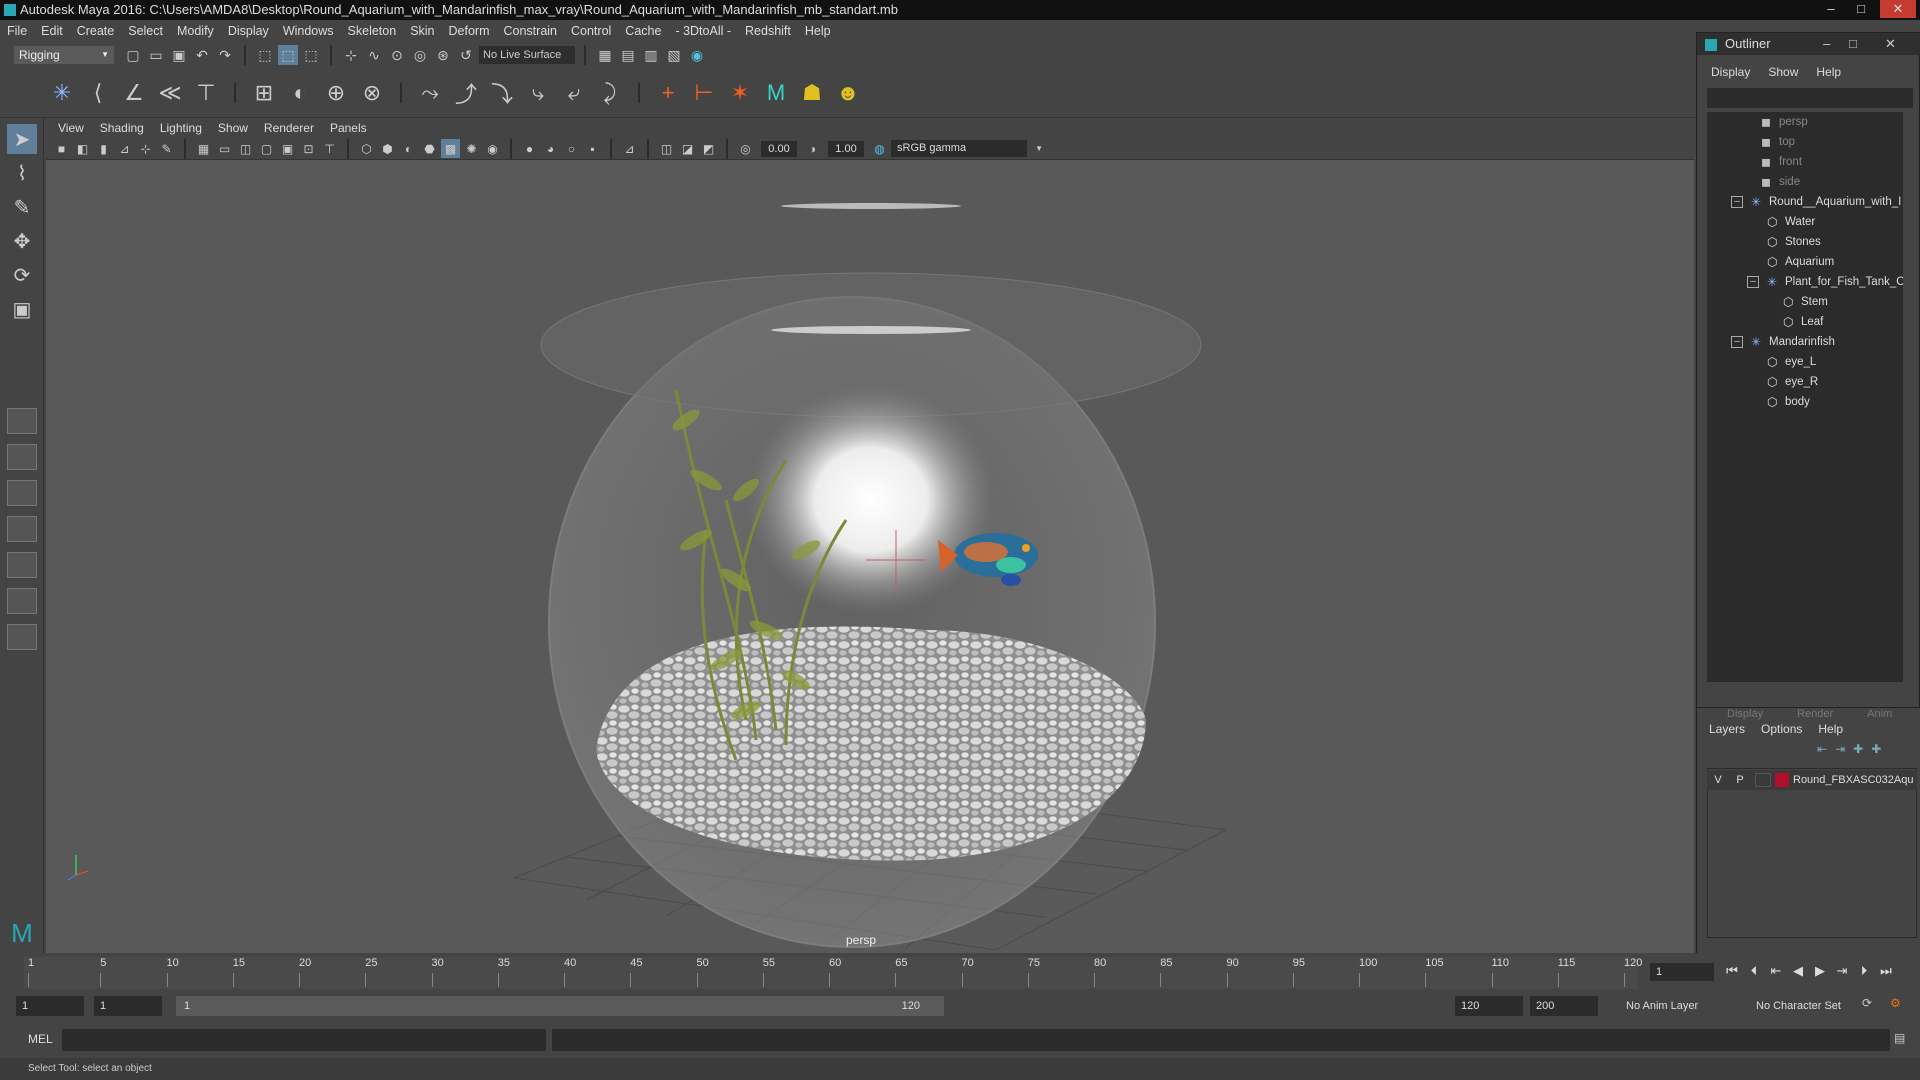 The height and width of the screenshot is (1080, 1920). Describe the element at coordinates (22, 173) in the screenshot. I see `lasso-tool-icon: ⌇` at that location.